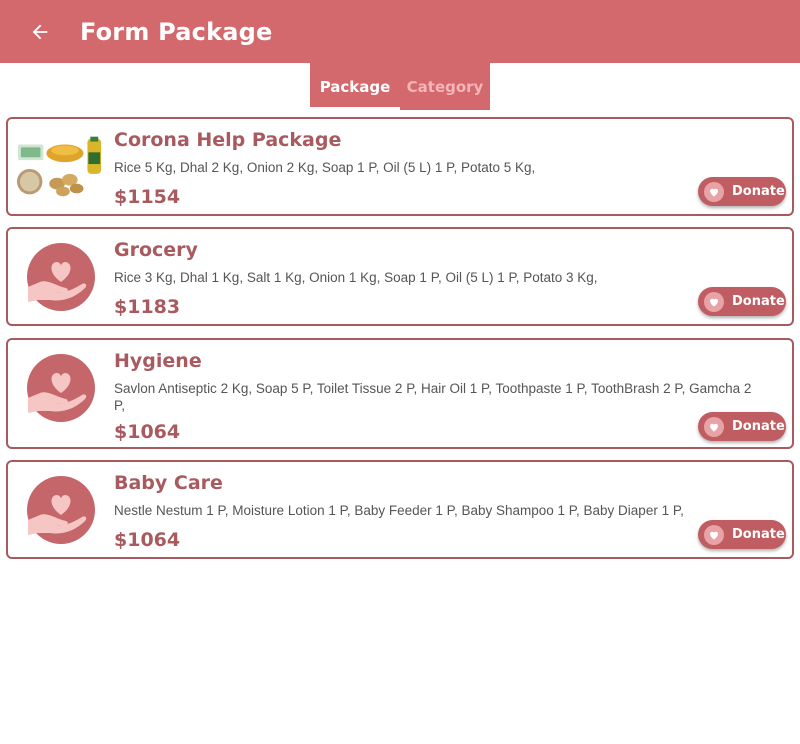 This screenshot has height=744, width=800. What do you see at coordinates (61, 167) in the screenshot?
I see `groceries-photo` at bounding box center [61, 167].